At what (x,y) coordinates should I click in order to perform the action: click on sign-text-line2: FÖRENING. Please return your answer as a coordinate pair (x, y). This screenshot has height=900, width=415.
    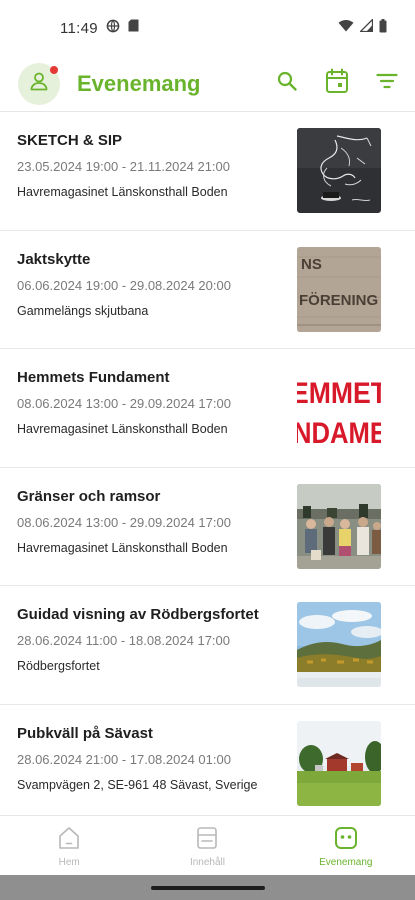
    Looking at the image, I should click on (338, 300).